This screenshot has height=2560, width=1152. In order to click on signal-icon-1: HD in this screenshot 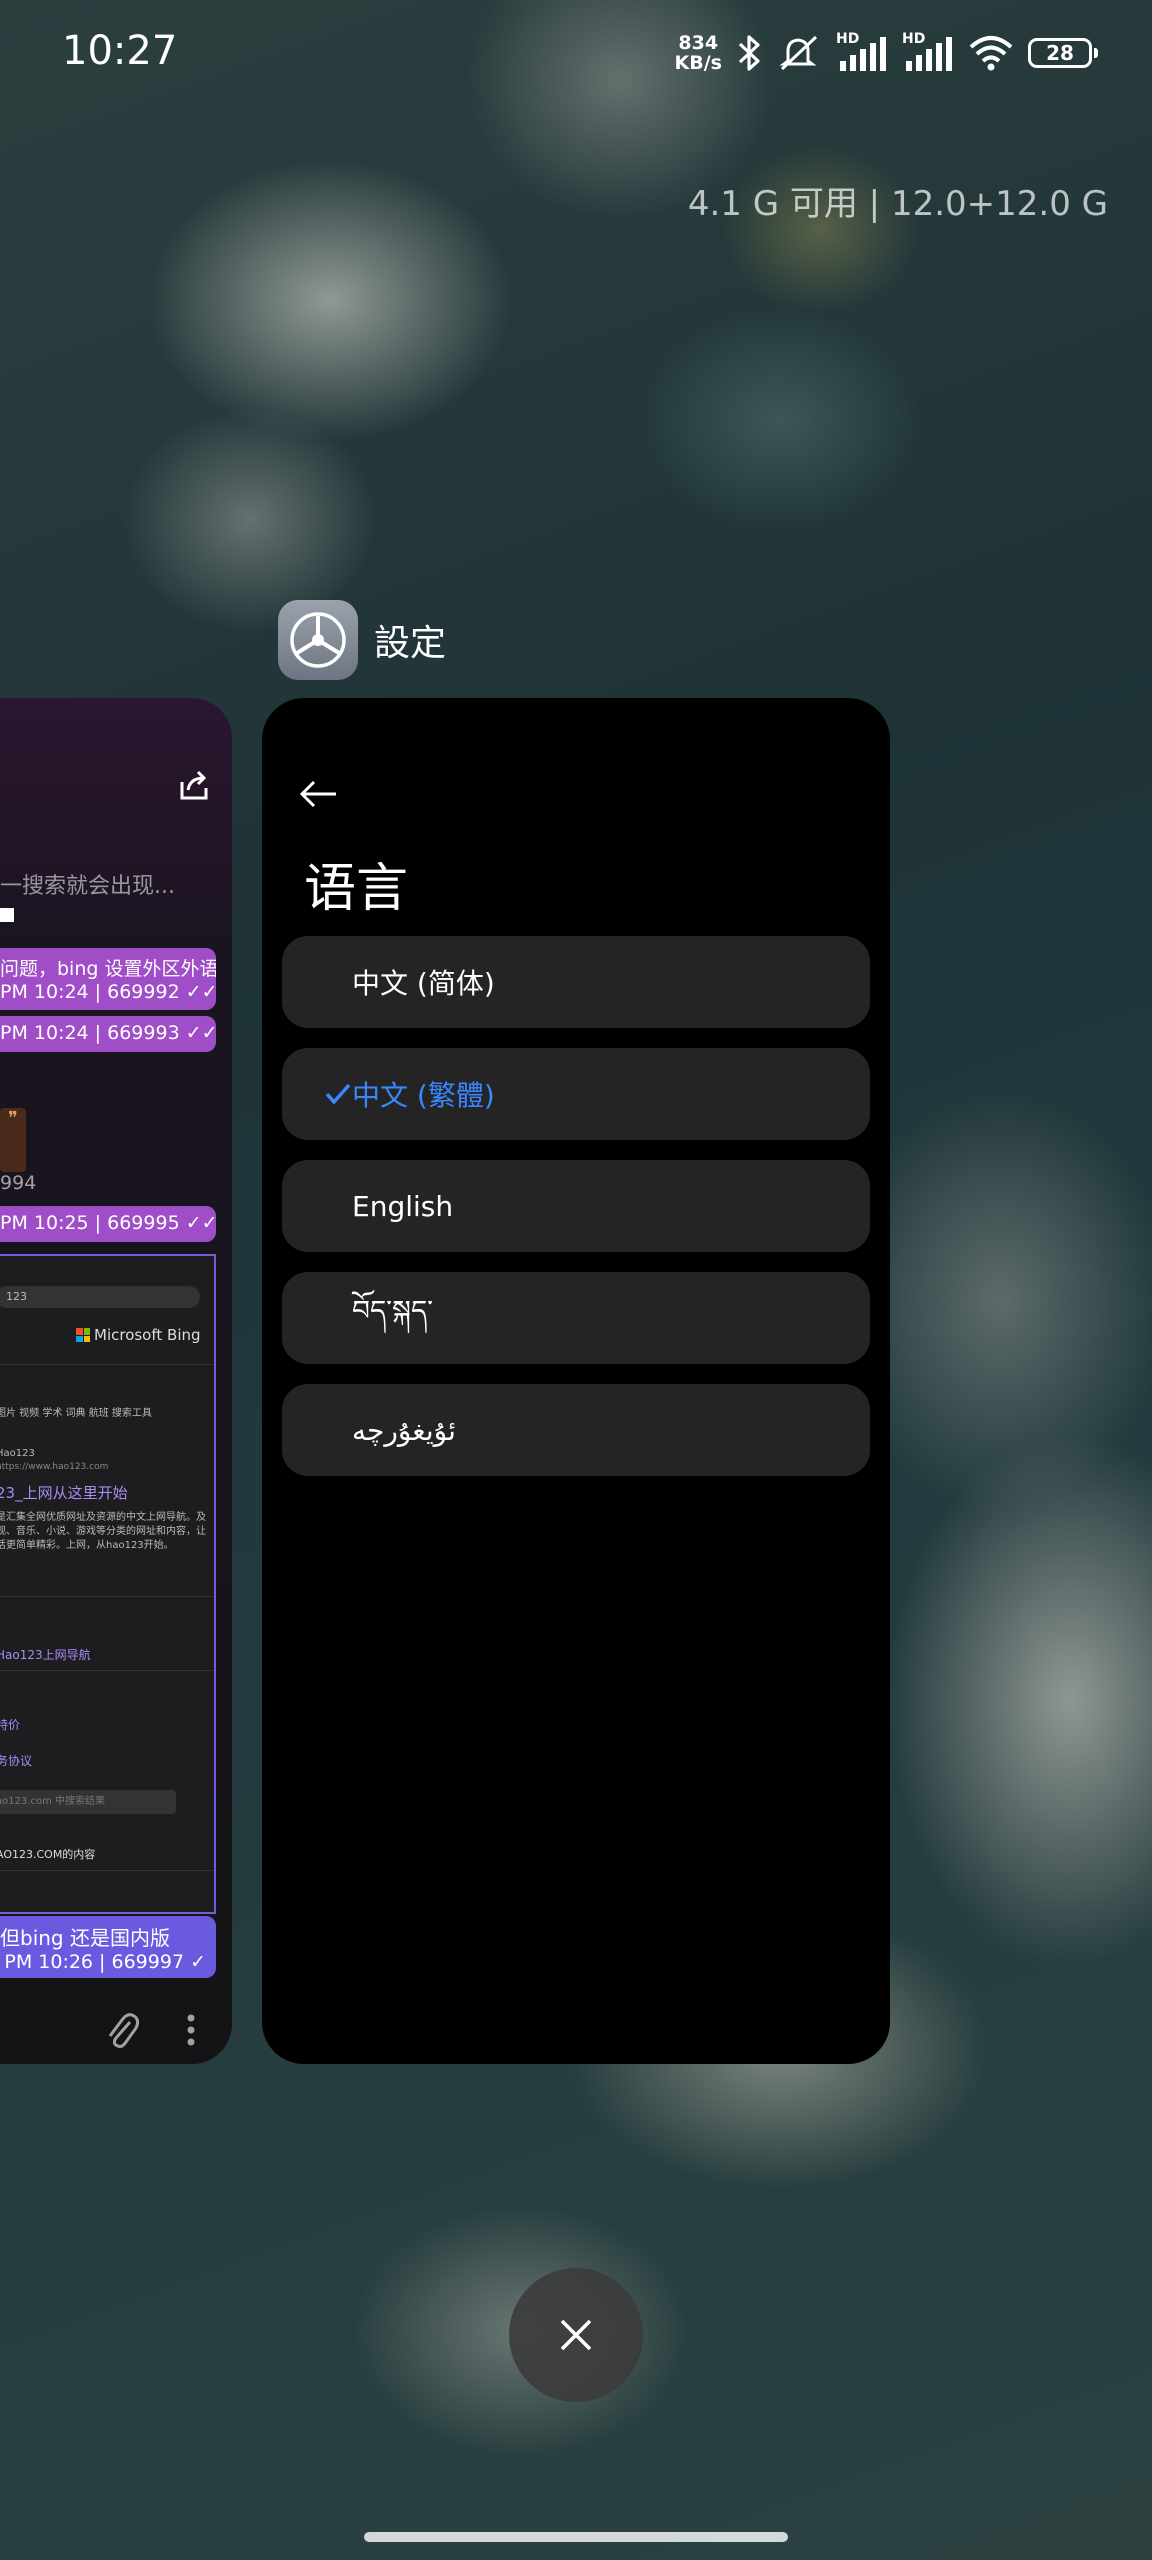, I will do `click(862, 52)`.